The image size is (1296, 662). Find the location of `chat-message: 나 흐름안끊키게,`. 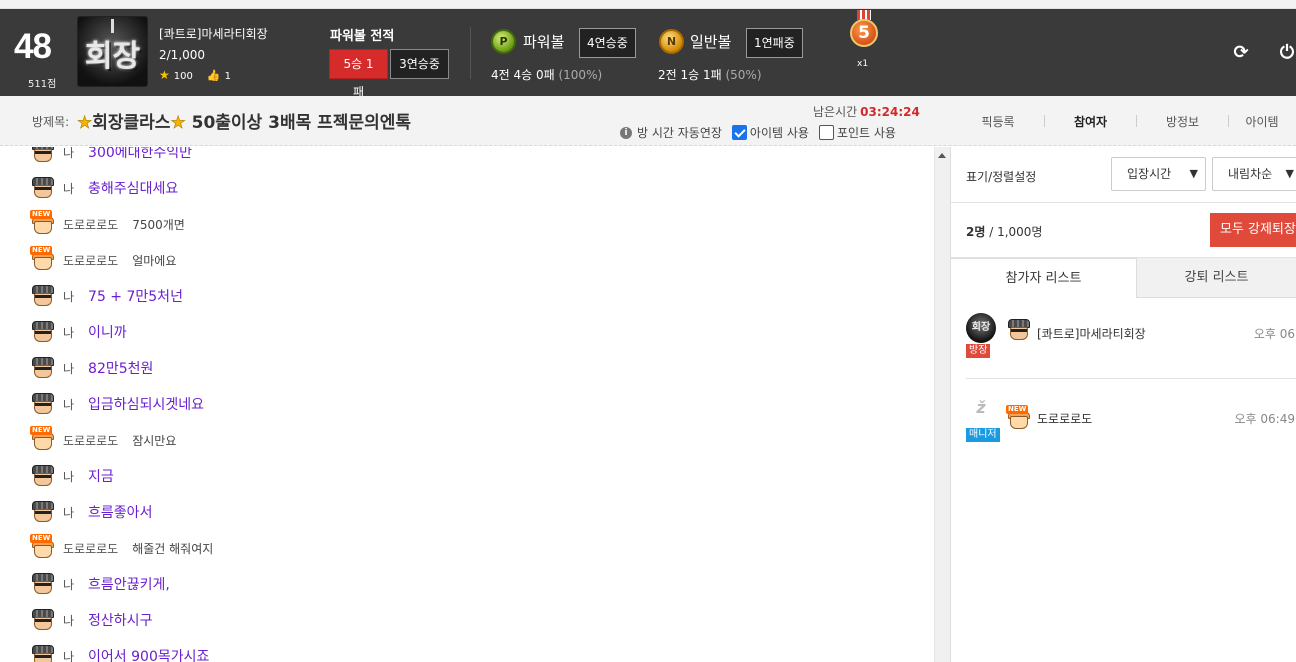

chat-message: 나 흐름안끊키게, is located at coordinates (100, 584).